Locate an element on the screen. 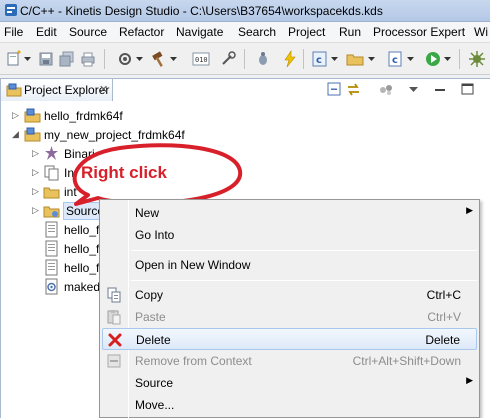 This screenshot has width=490, height=418. tab-label: Project Explorer is located at coordinates (67, 90).